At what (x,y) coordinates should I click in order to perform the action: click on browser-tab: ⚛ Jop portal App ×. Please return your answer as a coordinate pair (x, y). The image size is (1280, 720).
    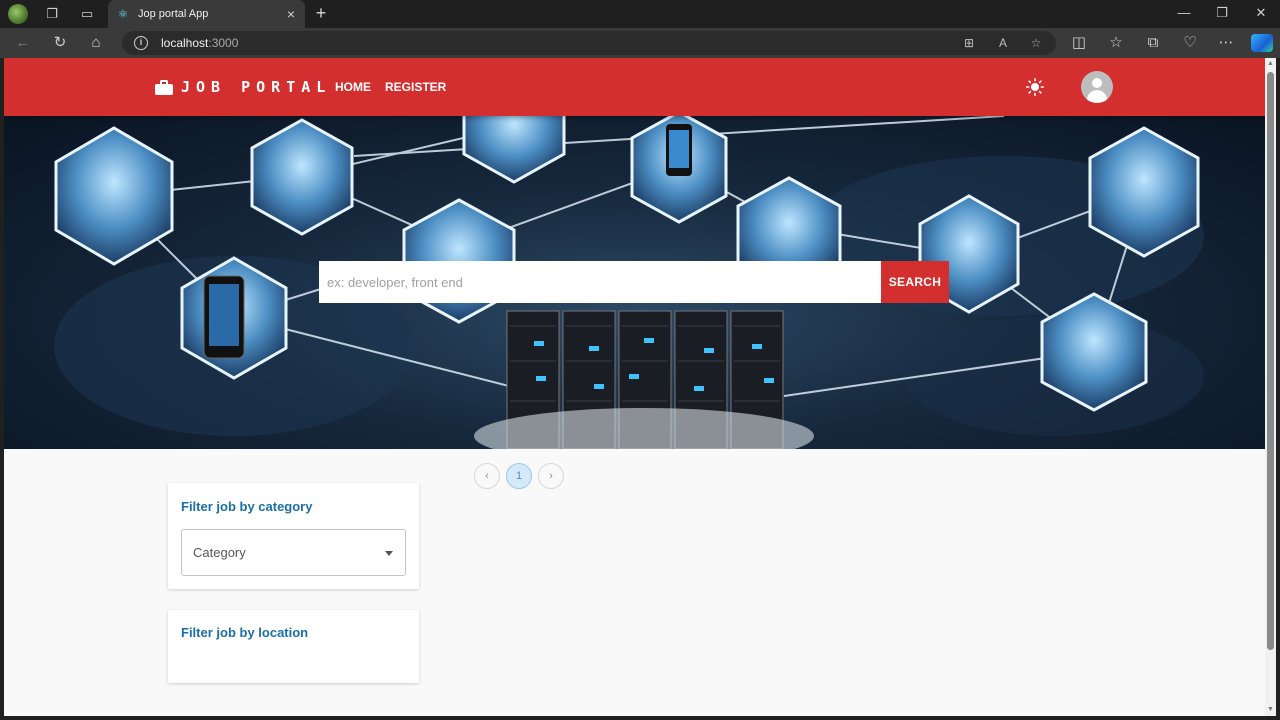
    Looking at the image, I should click on (206, 14).